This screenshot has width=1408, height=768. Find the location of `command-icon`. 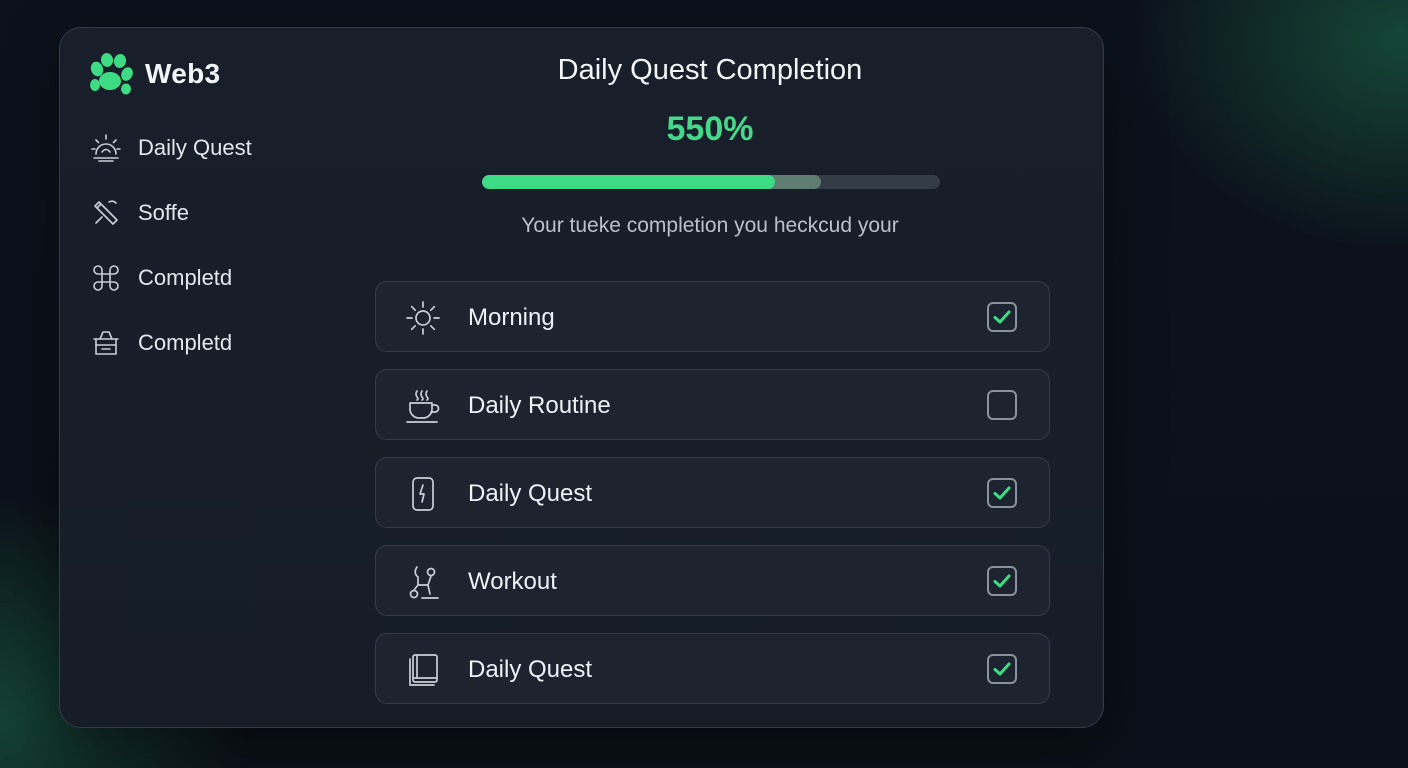

command-icon is located at coordinates (106, 278).